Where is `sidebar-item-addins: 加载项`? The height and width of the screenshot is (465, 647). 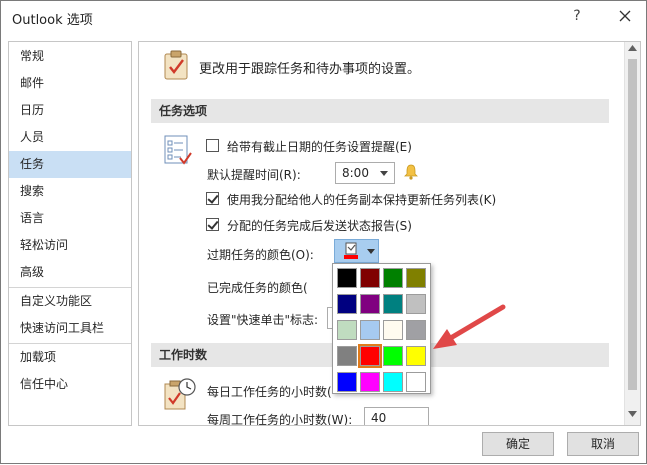 sidebar-item-addins: 加载项 is located at coordinates (70, 357).